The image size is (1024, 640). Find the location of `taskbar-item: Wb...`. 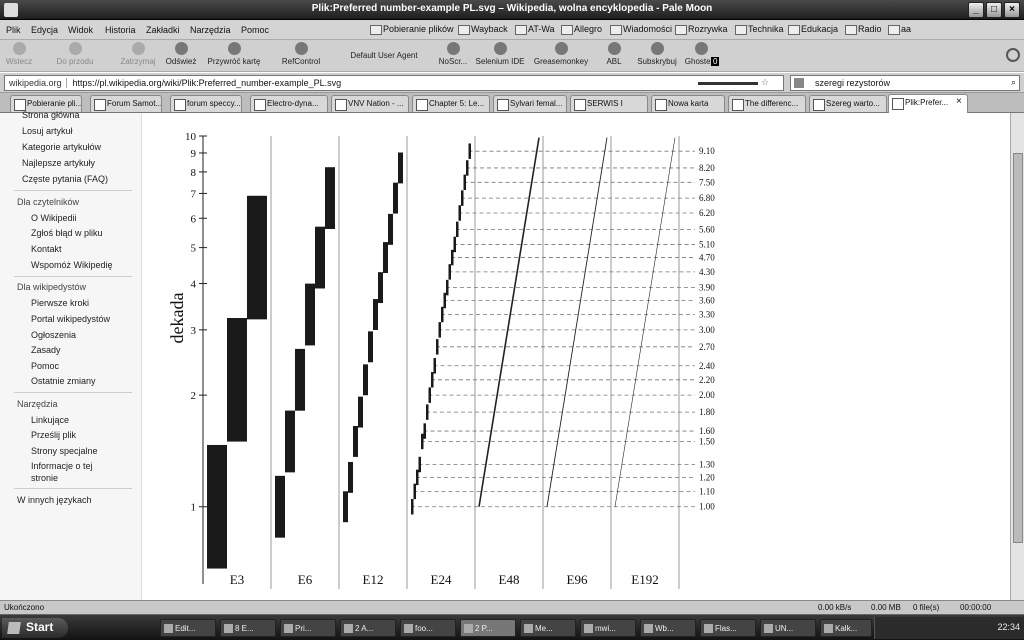

taskbar-item: Wb... is located at coordinates (668, 628).